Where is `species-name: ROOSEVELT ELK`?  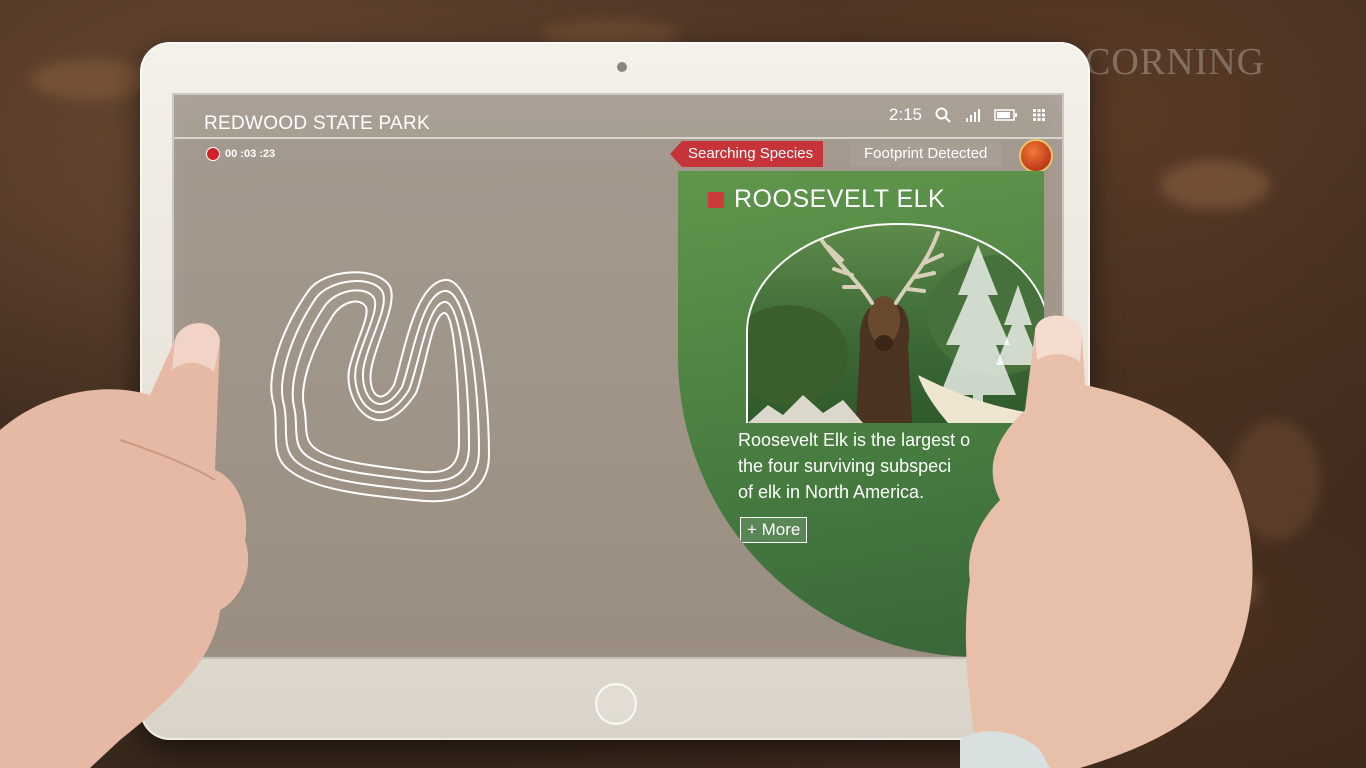 species-name: ROOSEVELT ELK is located at coordinates (840, 199).